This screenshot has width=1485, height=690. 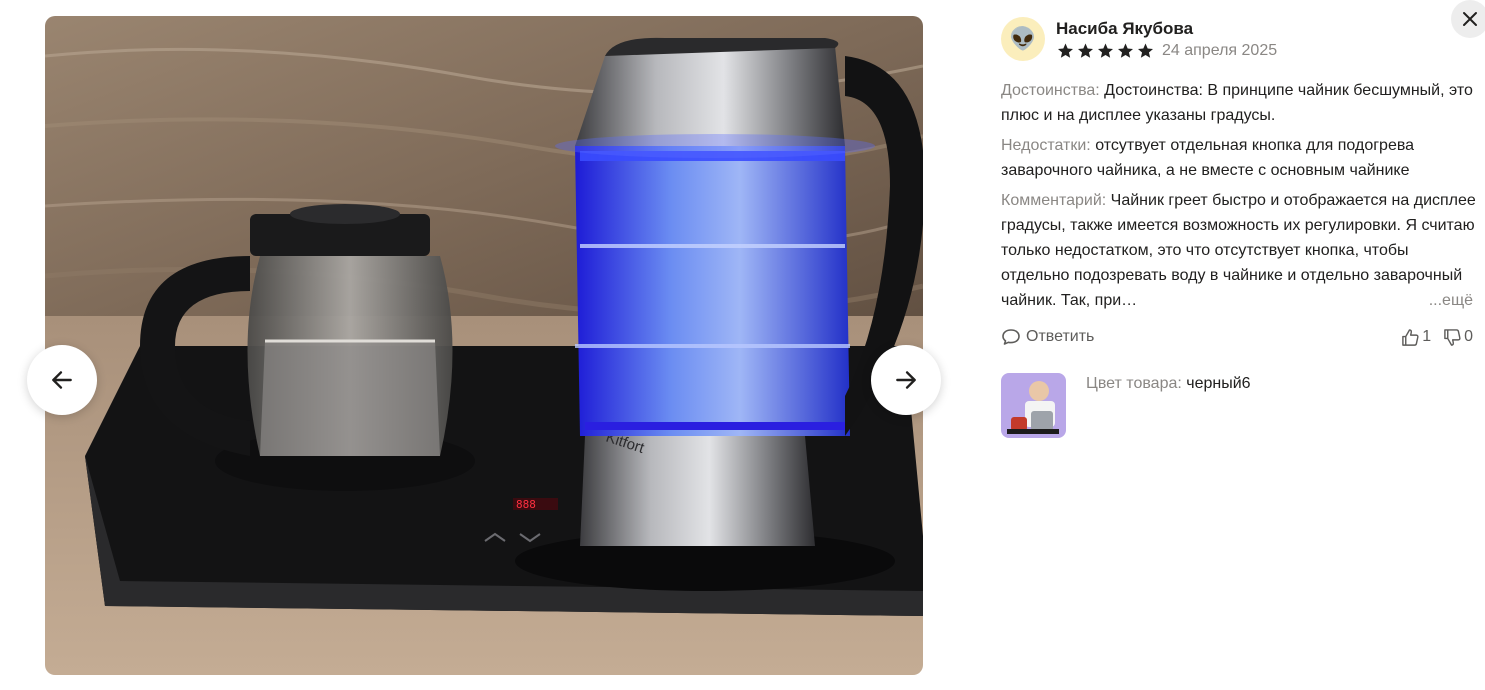 I want to click on cons-label: Недостатки:, so click(x=1046, y=145).